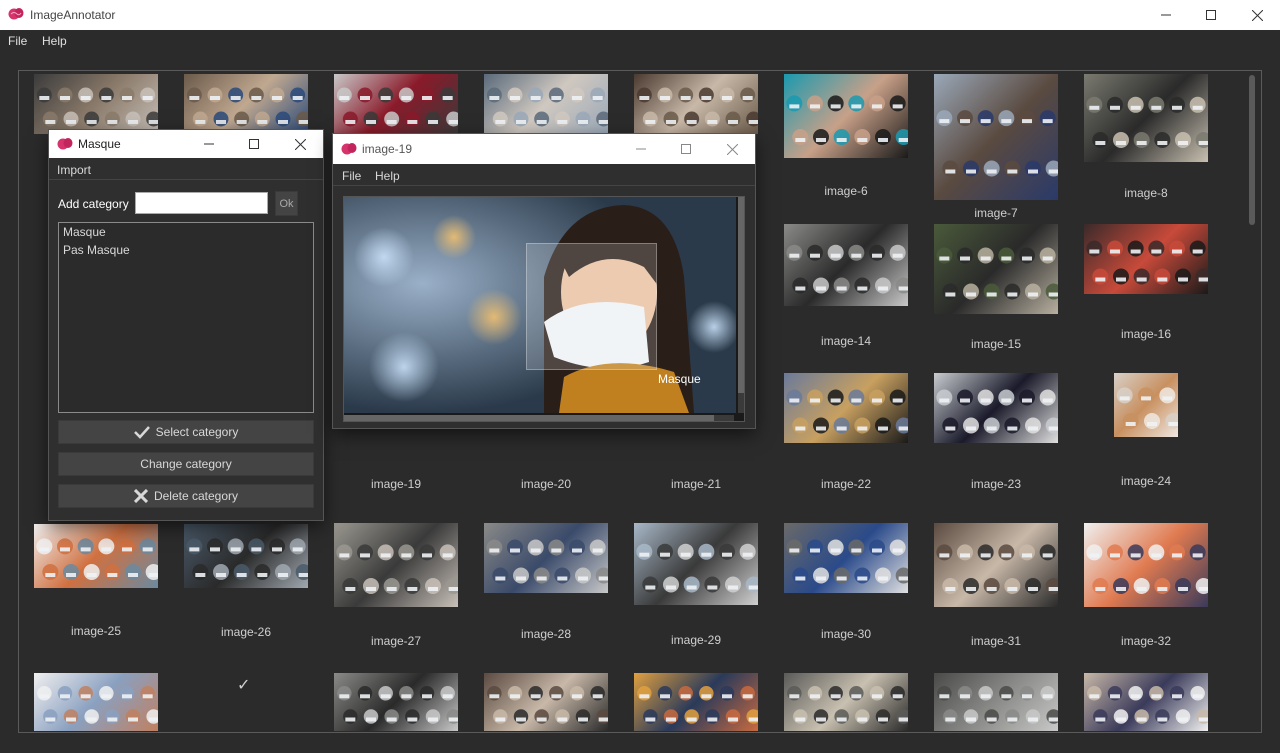  I want to click on viewer-vscrollbar, so click(741, 305).